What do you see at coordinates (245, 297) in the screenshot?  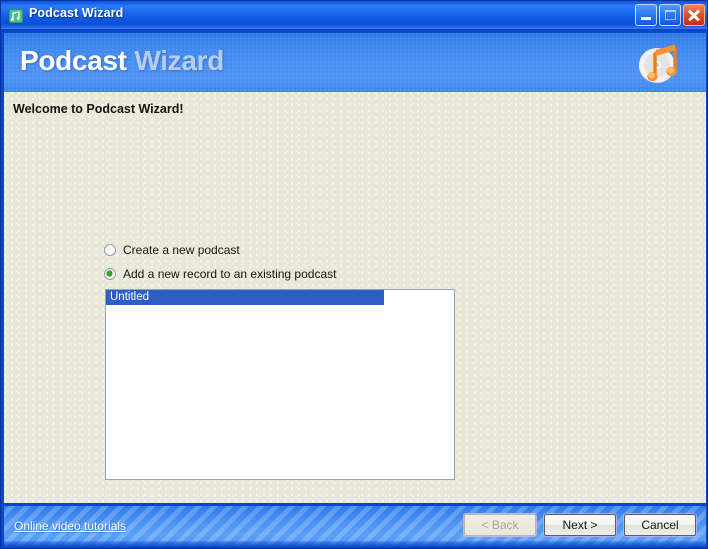 I see `list-item: Untitled` at bounding box center [245, 297].